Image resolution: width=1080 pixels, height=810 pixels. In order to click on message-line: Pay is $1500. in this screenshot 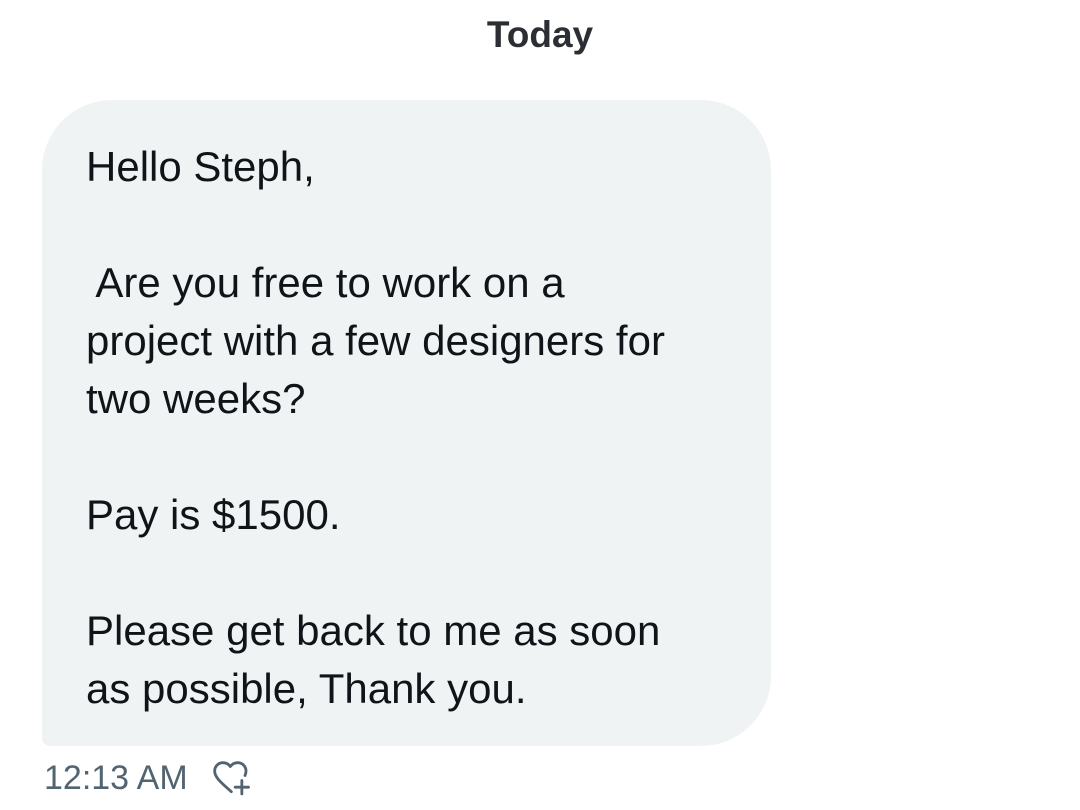, I will do `click(213, 514)`.